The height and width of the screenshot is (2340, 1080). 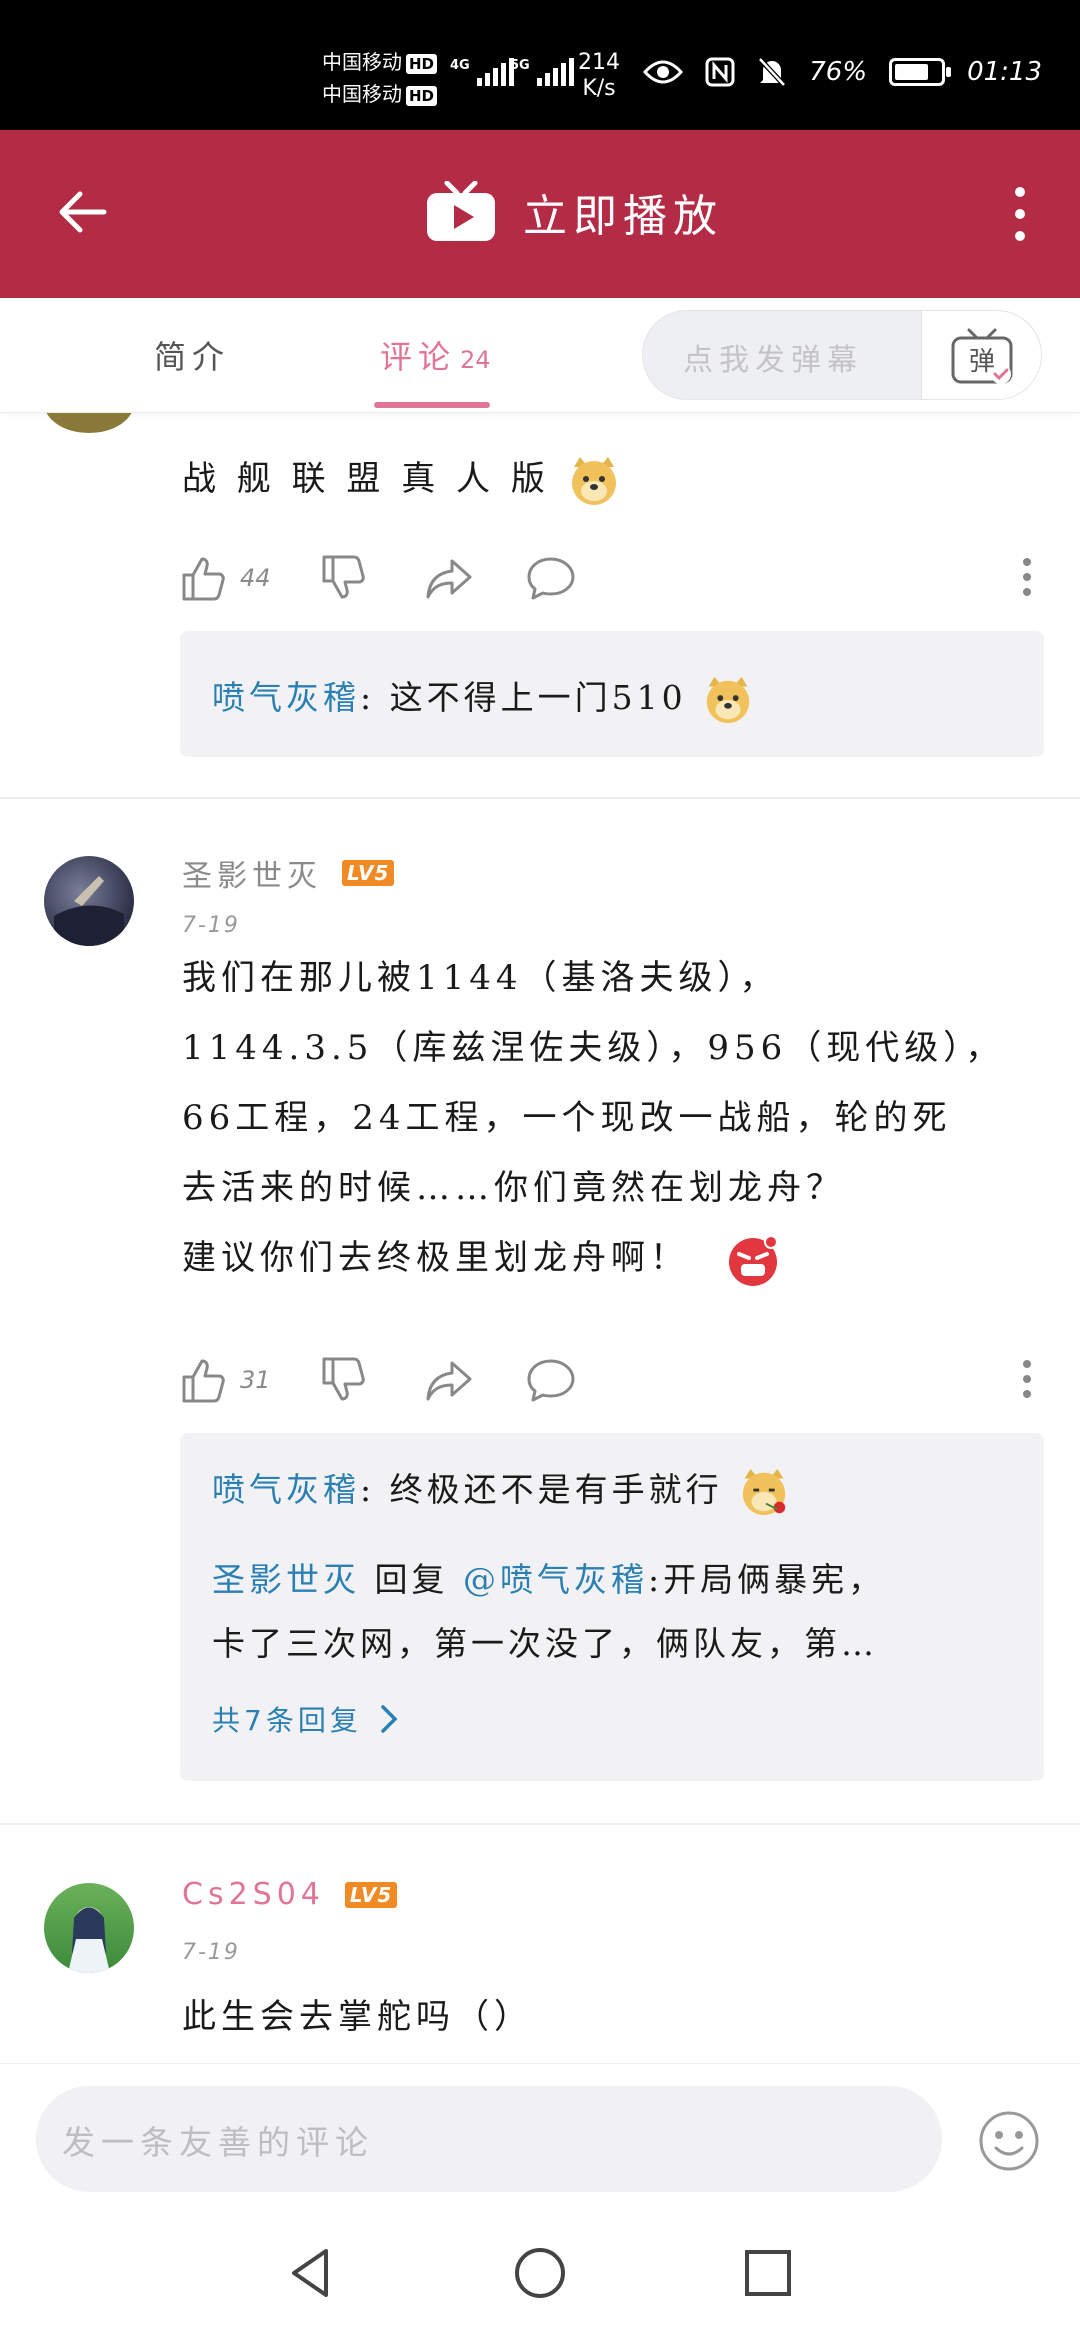 What do you see at coordinates (432, 405) in the screenshot?
I see `active-tab-indicator` at bounding box center [432, 405].